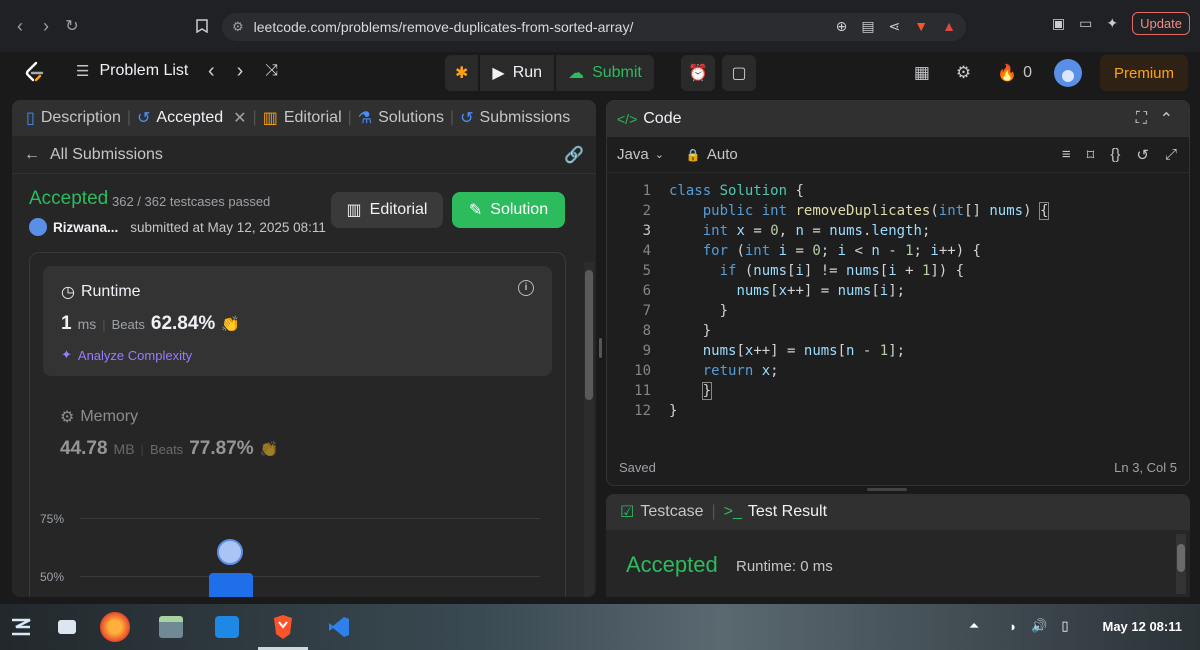  What do you see at coordinates (106, 155) in the screenshot?
I see `all-submissions-link: All Submissions` at bounding box center [106, 155].